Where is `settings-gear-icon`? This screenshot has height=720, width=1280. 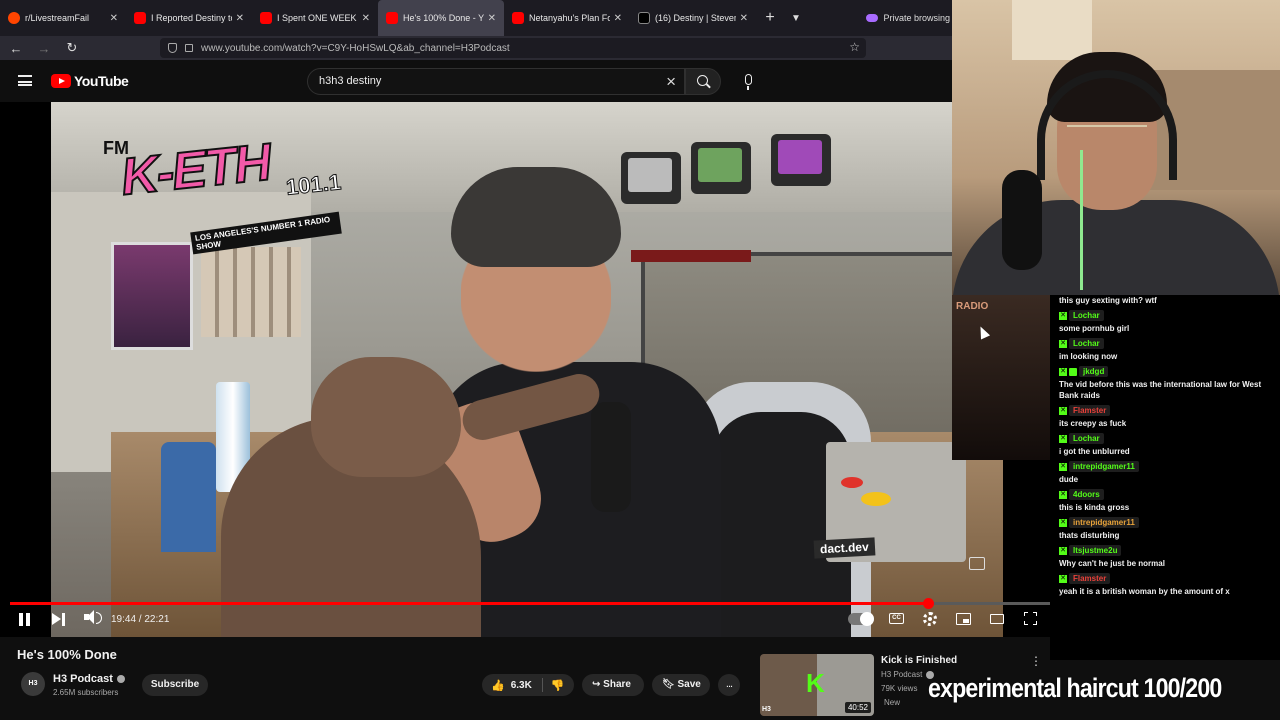 settings-gear-icon is located at coordinates (930, 619).